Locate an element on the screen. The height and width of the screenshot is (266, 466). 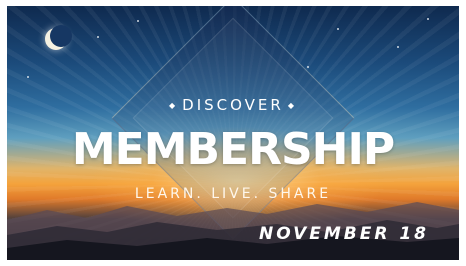
crescent-moon-icon is located at coordinates (58, 37).